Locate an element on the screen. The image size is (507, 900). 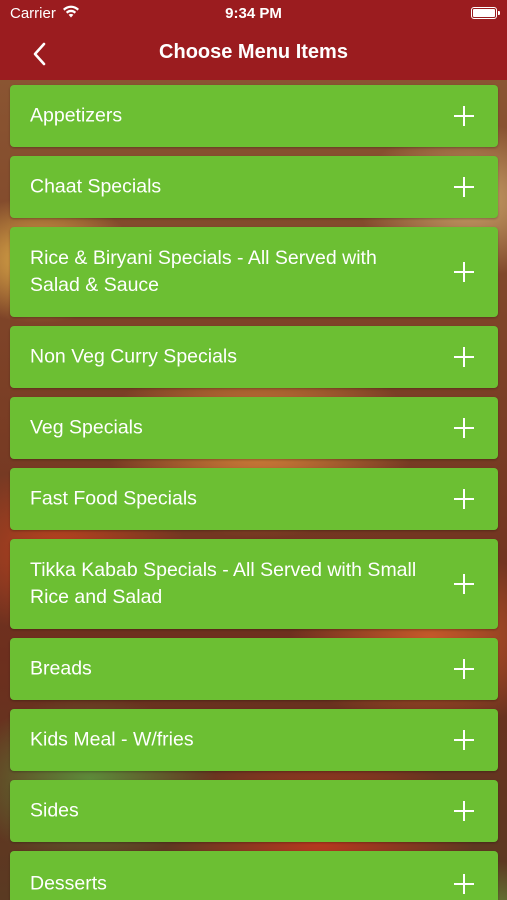
menu-category-appetizers: Appetizers is located at coordinates (254, 116).